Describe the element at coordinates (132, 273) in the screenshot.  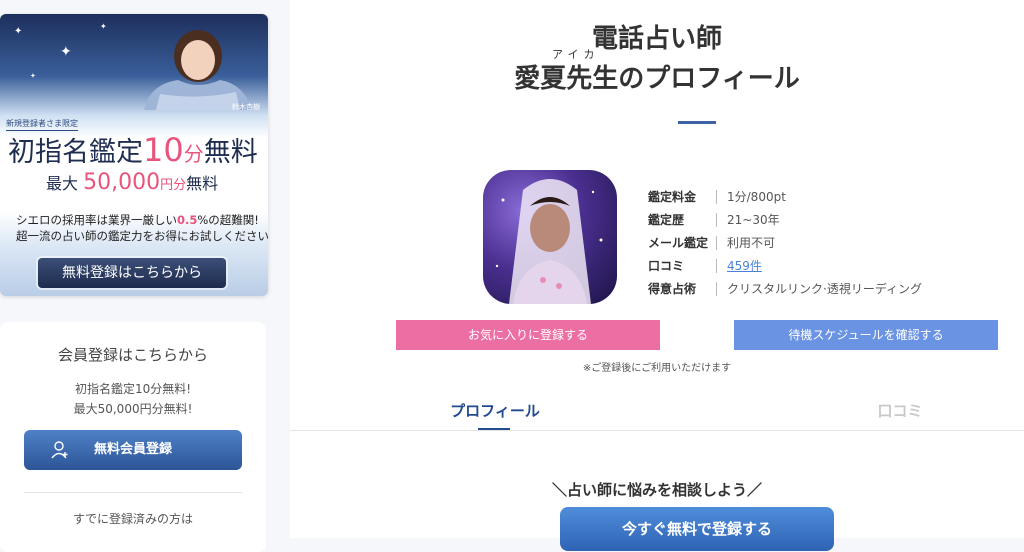
I see `banner-register-button: 無料登録はこちらから` at that location.